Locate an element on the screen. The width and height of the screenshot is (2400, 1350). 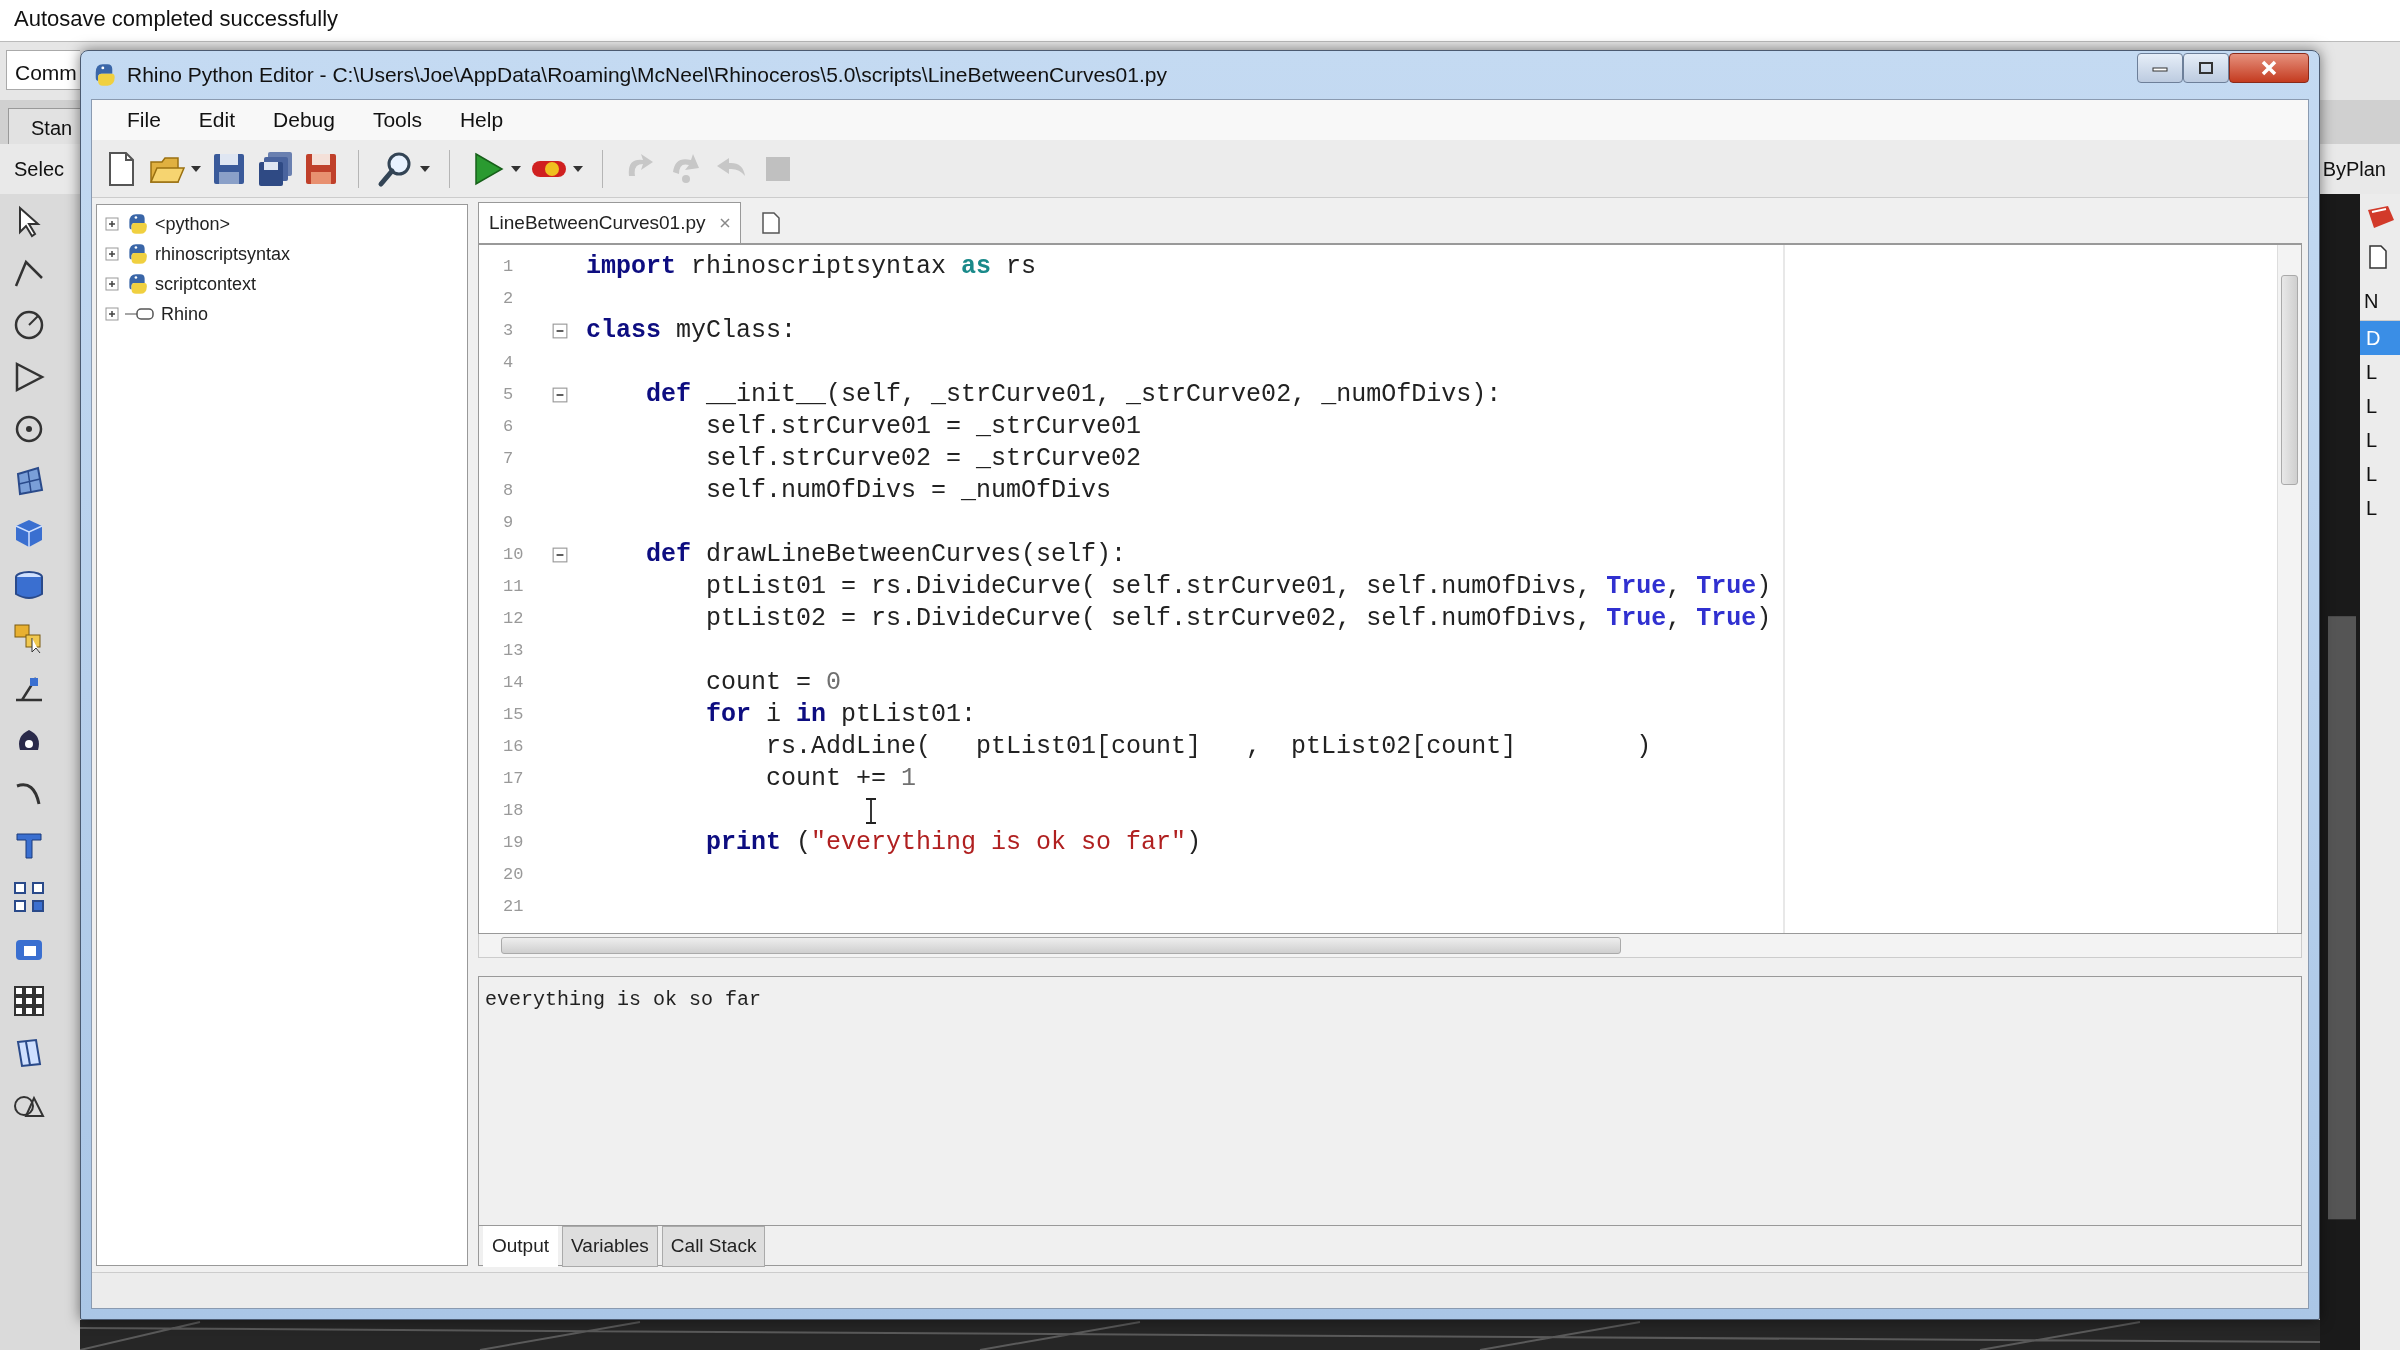
code-line: ptList02 = rs.DivideCurve( self.strCurve02, self.numOfDivs, True, True) is located at coordinates (1238, 619).